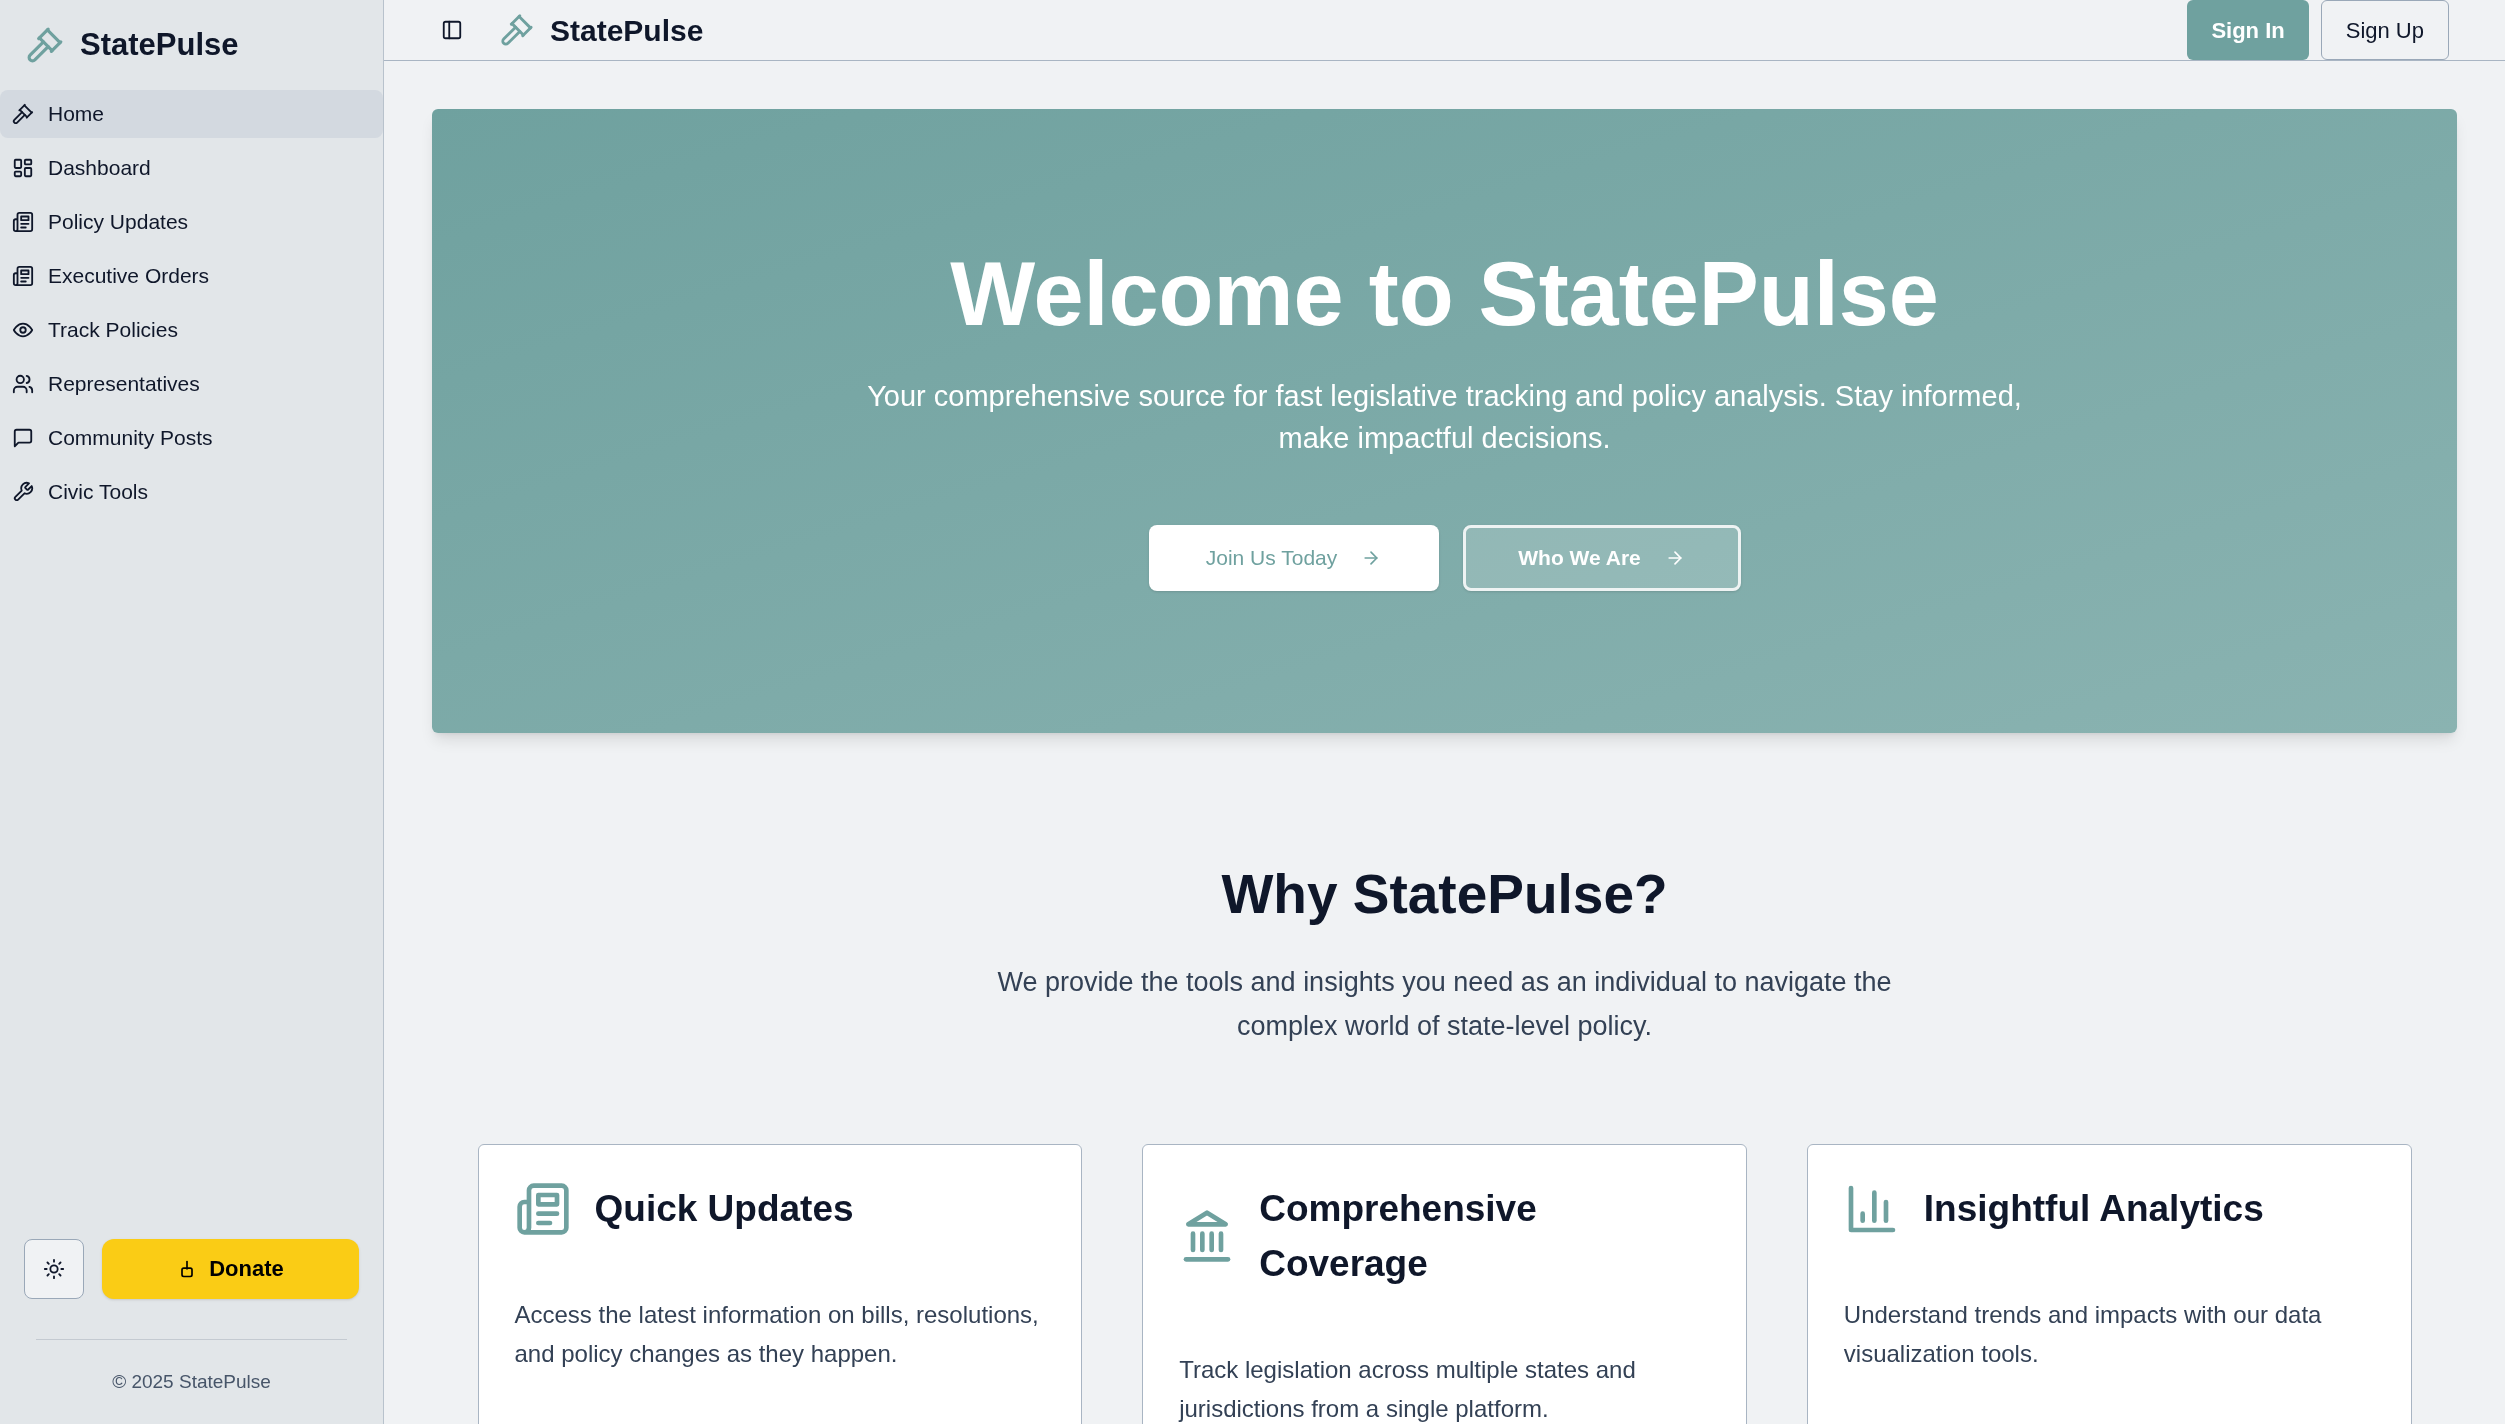  Describe the element at coordinates (2384, 30) in the screenshot. I see `sign-up-button: Sign Up` at that location.